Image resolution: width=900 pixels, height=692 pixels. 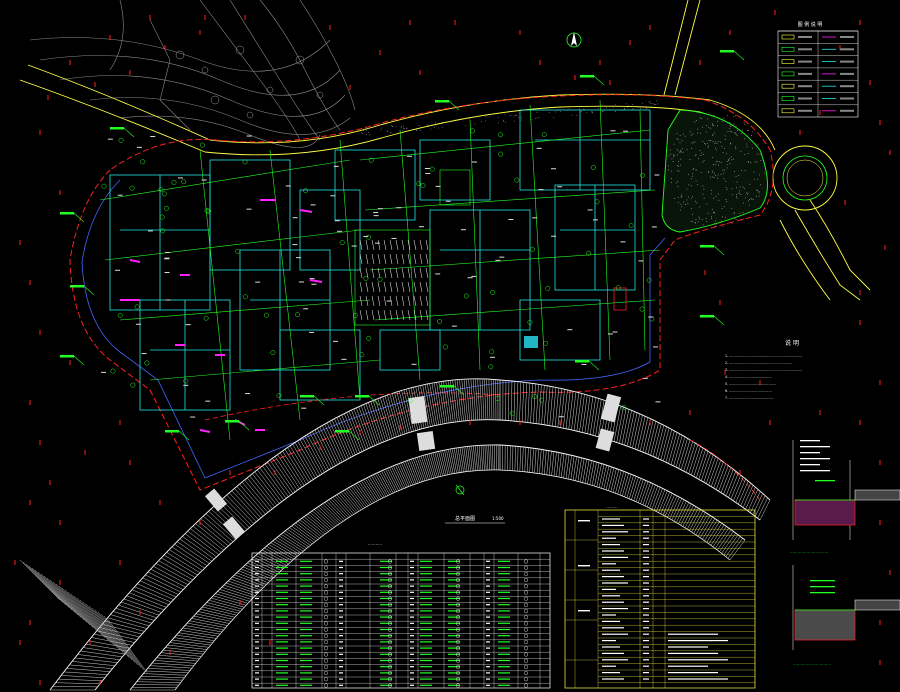 What do you see at coordinates (792, 343) in the screenshot?
I see `notes-title: 说 明` at bounding box center [792, 343].